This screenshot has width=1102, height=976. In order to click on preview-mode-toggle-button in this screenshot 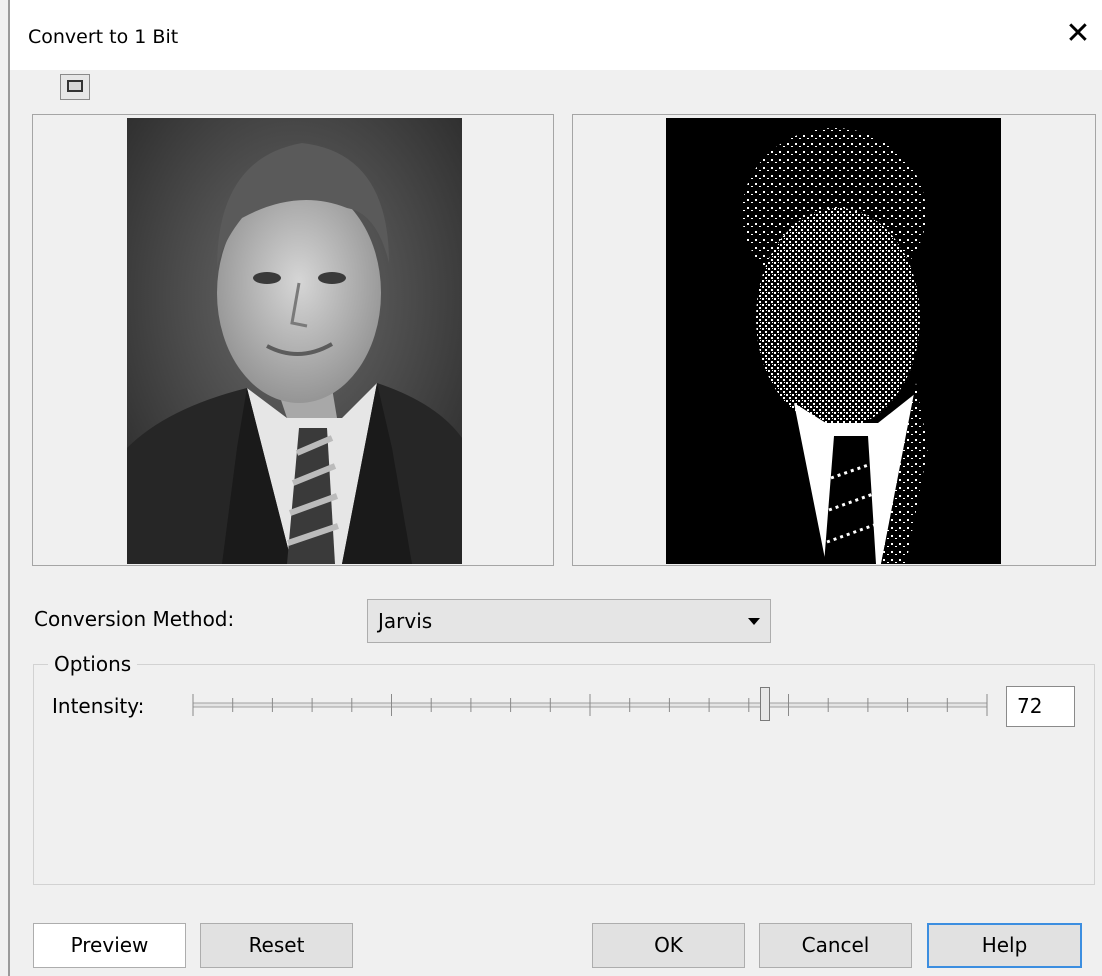, I will do `click(75, 87)`.